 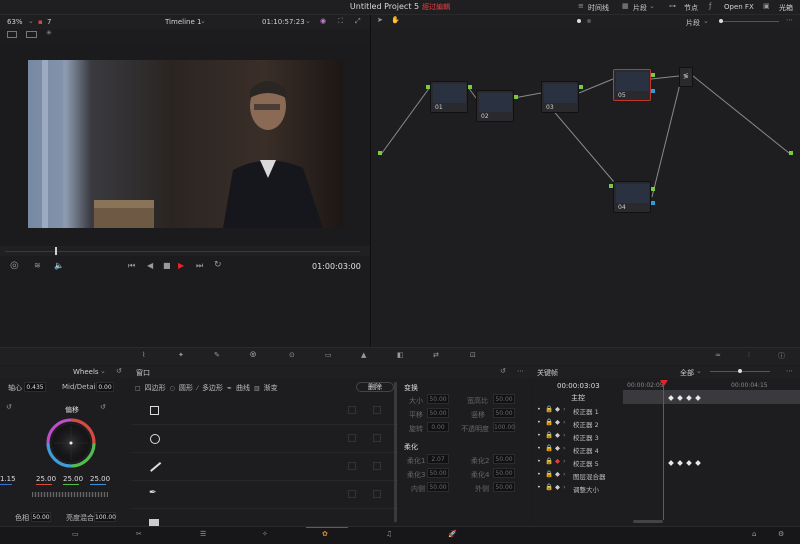 What do you see at coordinates (14, 265) in the screenshot?
I see `target-icon: ◎` at bounding box center [14, 265].